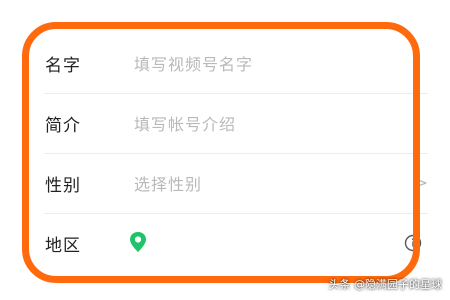 This screenshot has height=300, width=450. I want to click on gender-select: 选择性别, so click(168, 183).